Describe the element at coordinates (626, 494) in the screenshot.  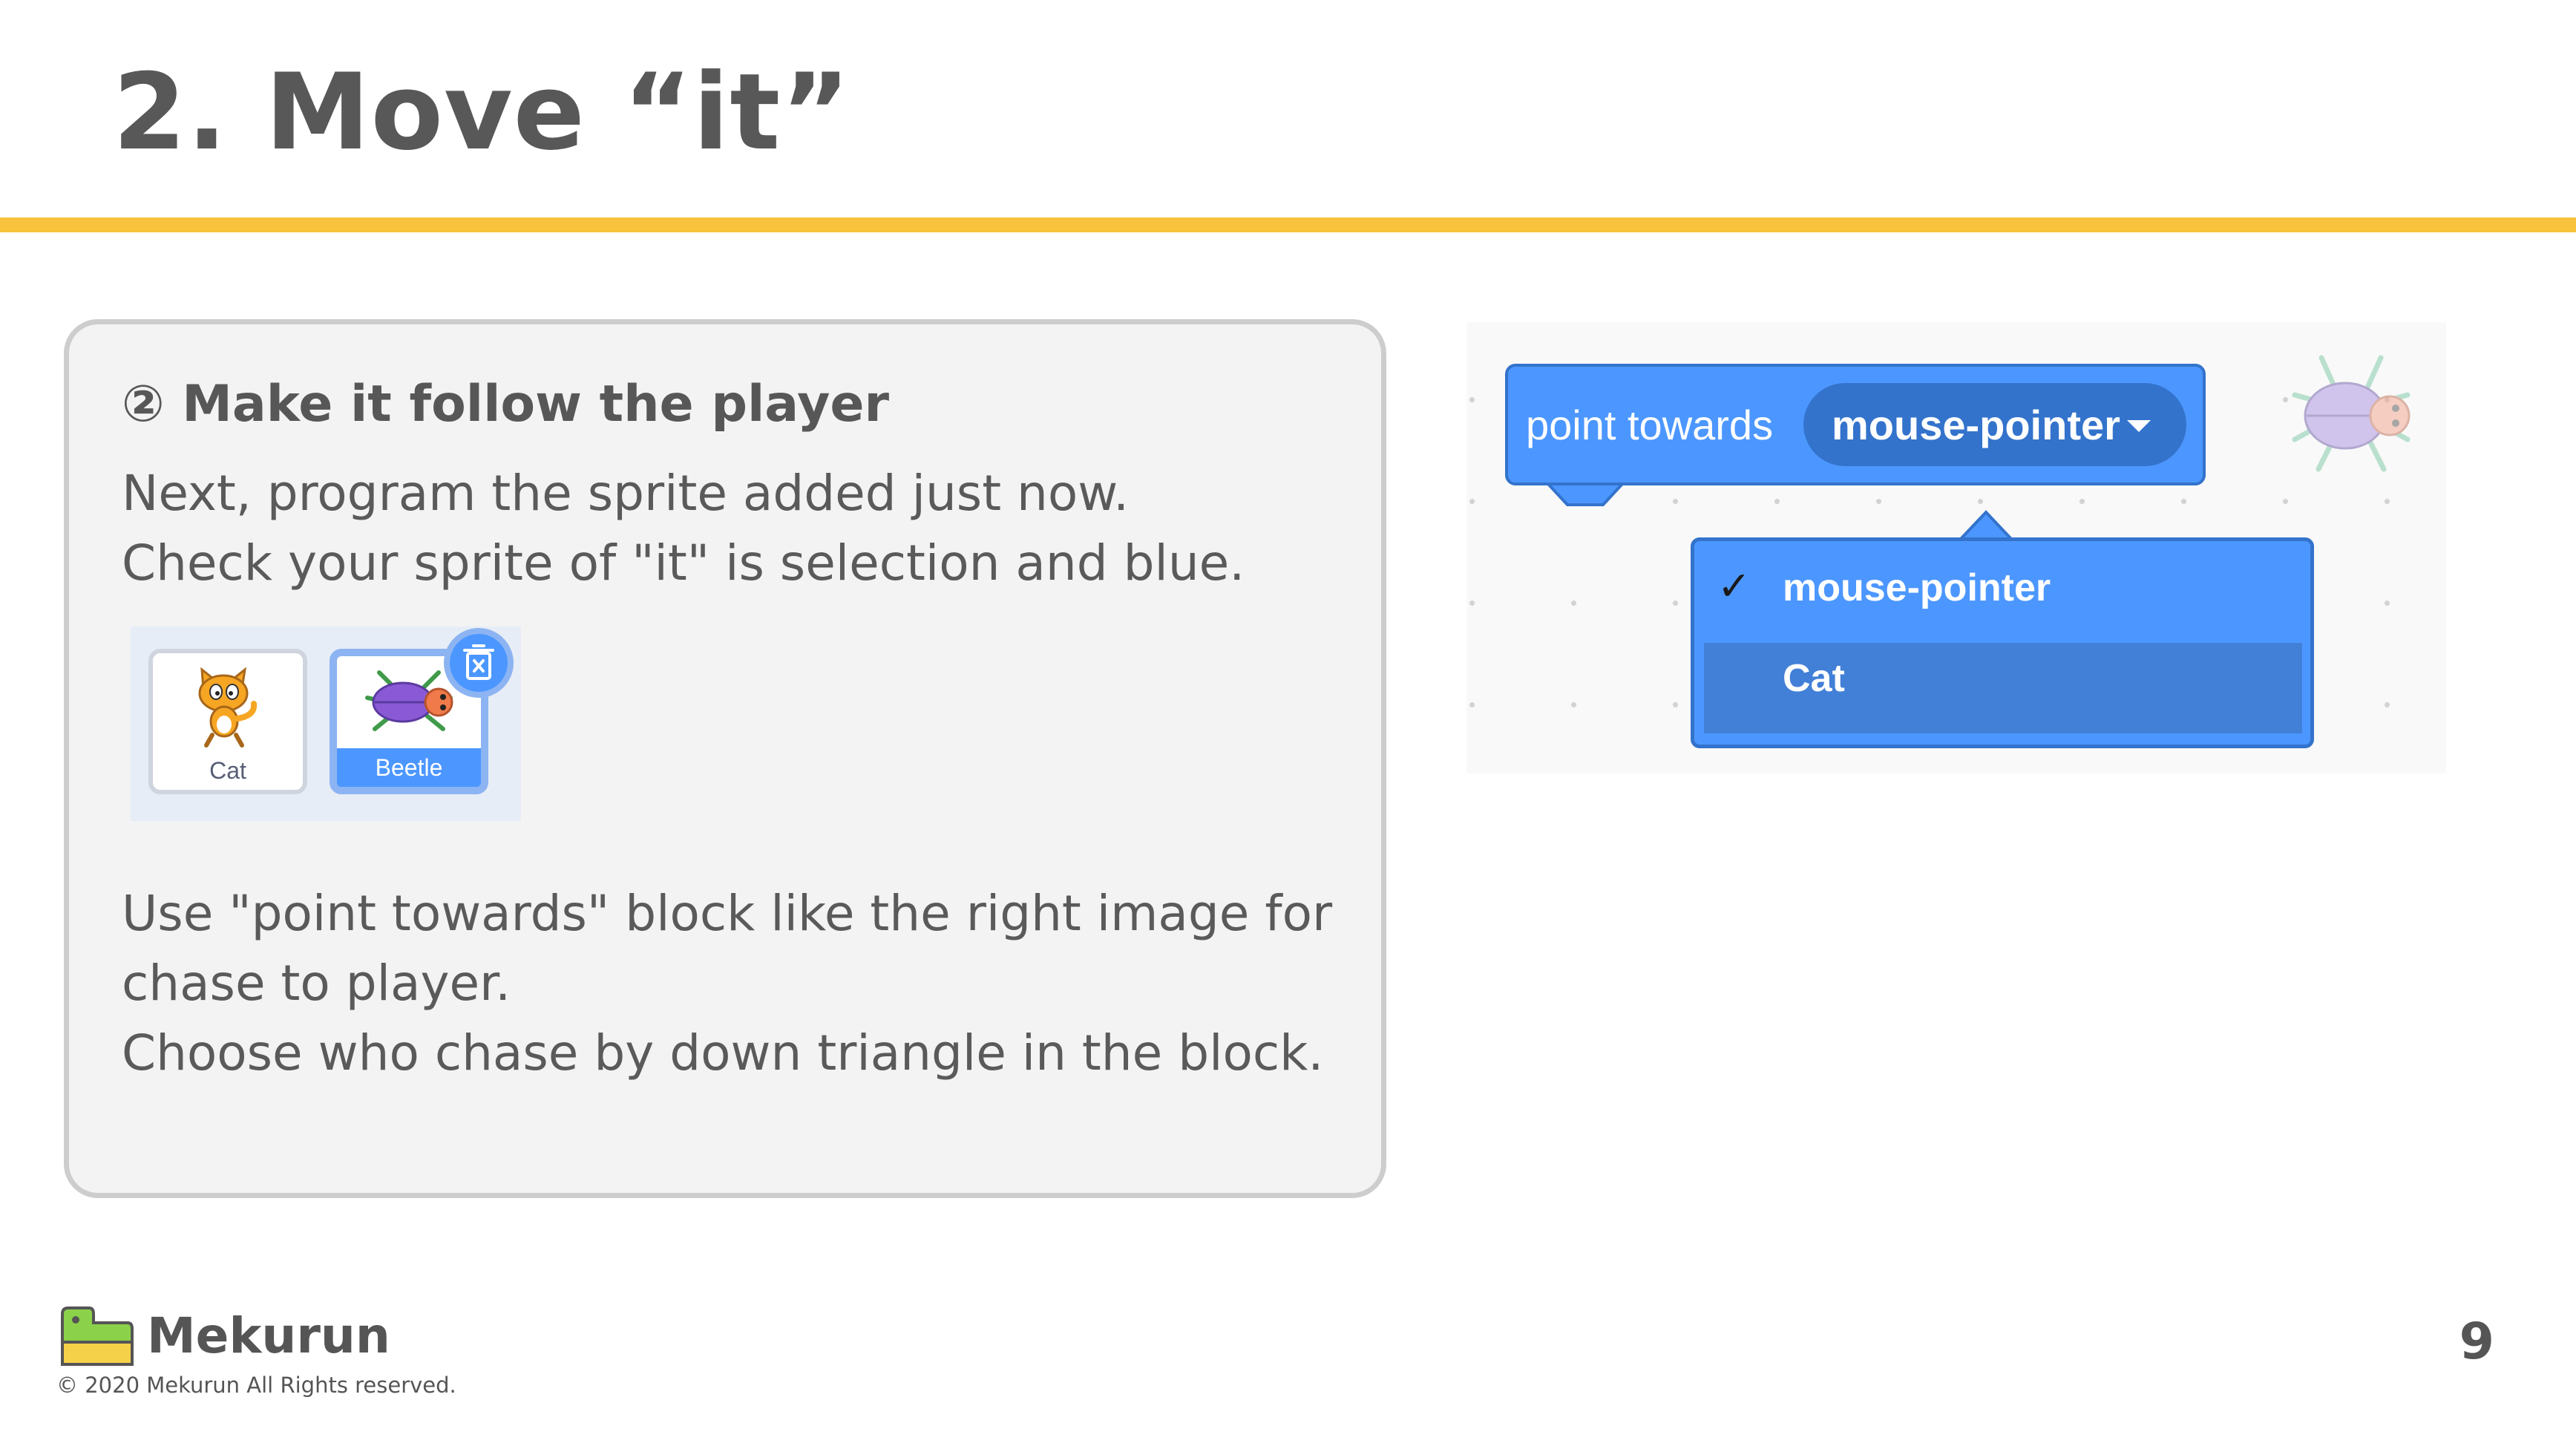
I see `intro-line: Next, program the sprite added just now.` at that location.